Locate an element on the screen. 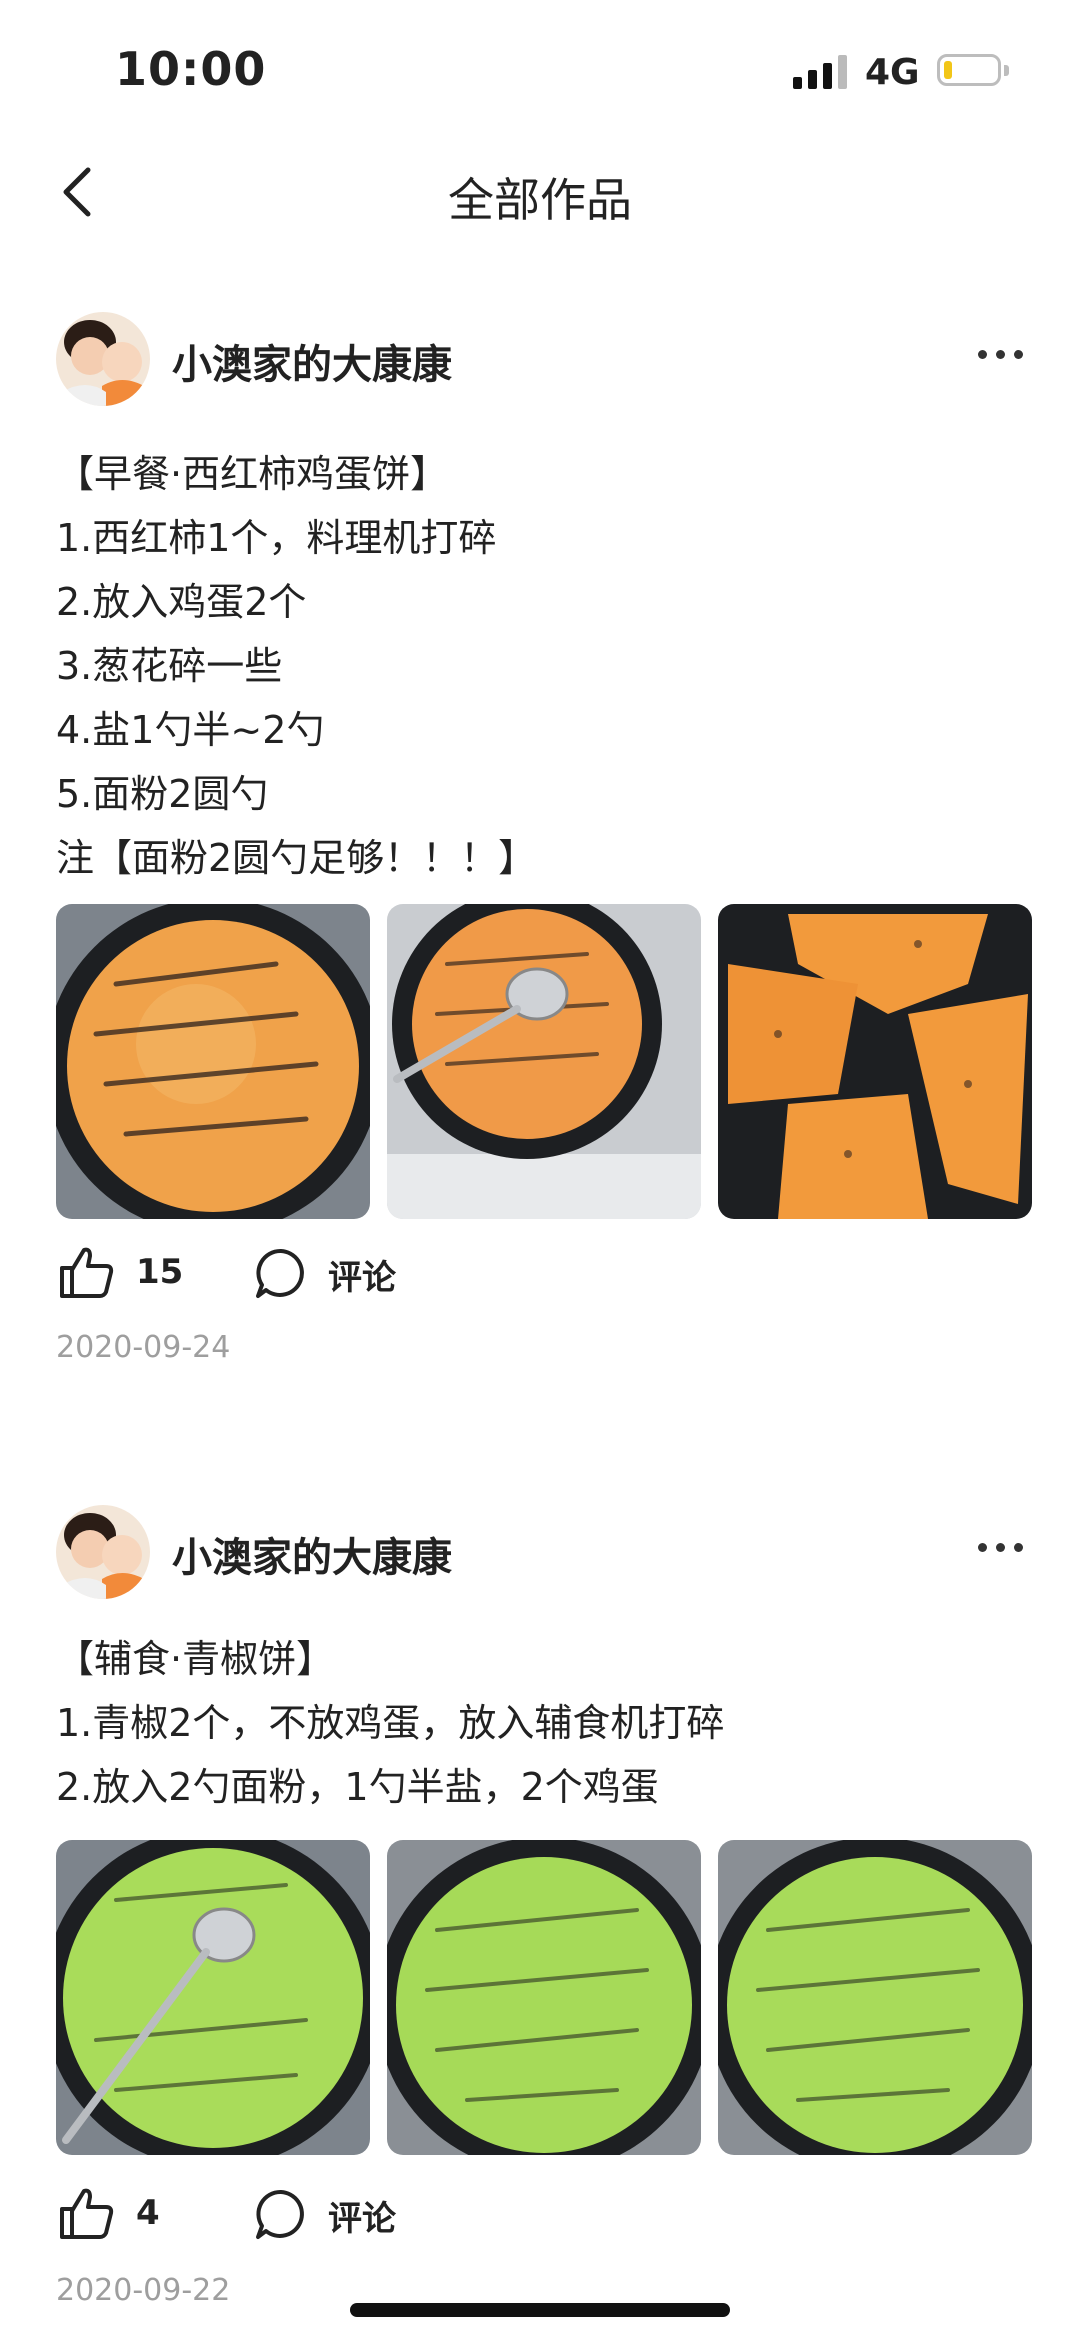 The height and width of the screenshot is (2337, 1080). network-type: 4G is located at coordinates (892, 72).